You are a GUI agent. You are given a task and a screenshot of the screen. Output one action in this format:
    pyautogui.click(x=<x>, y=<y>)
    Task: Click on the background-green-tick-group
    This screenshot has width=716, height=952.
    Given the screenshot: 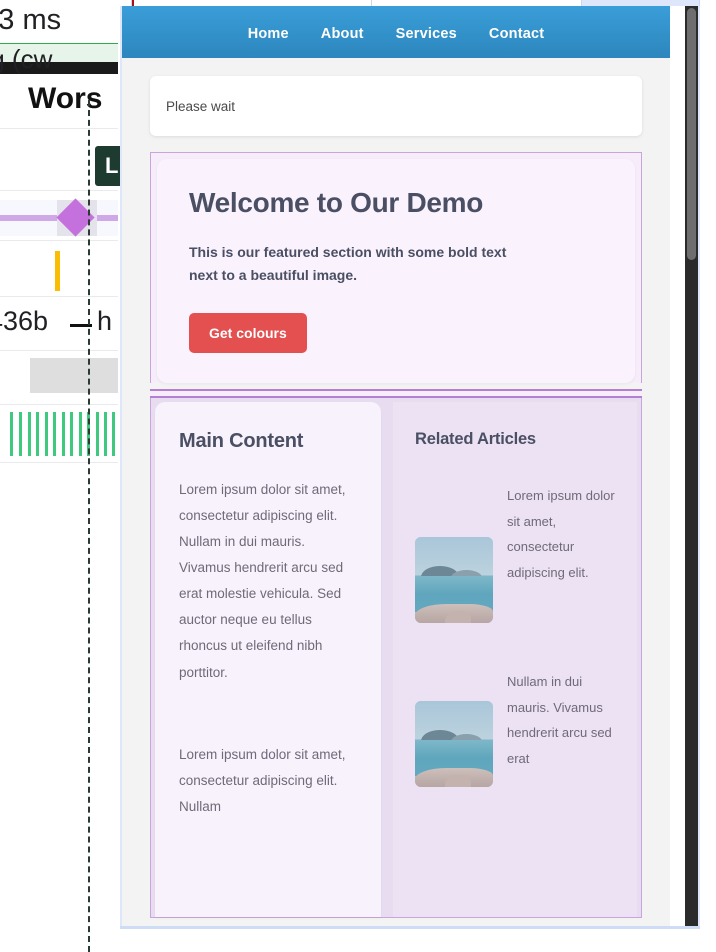 What is the action you would take?
    pyautogui.click(x=64, y=434)
    